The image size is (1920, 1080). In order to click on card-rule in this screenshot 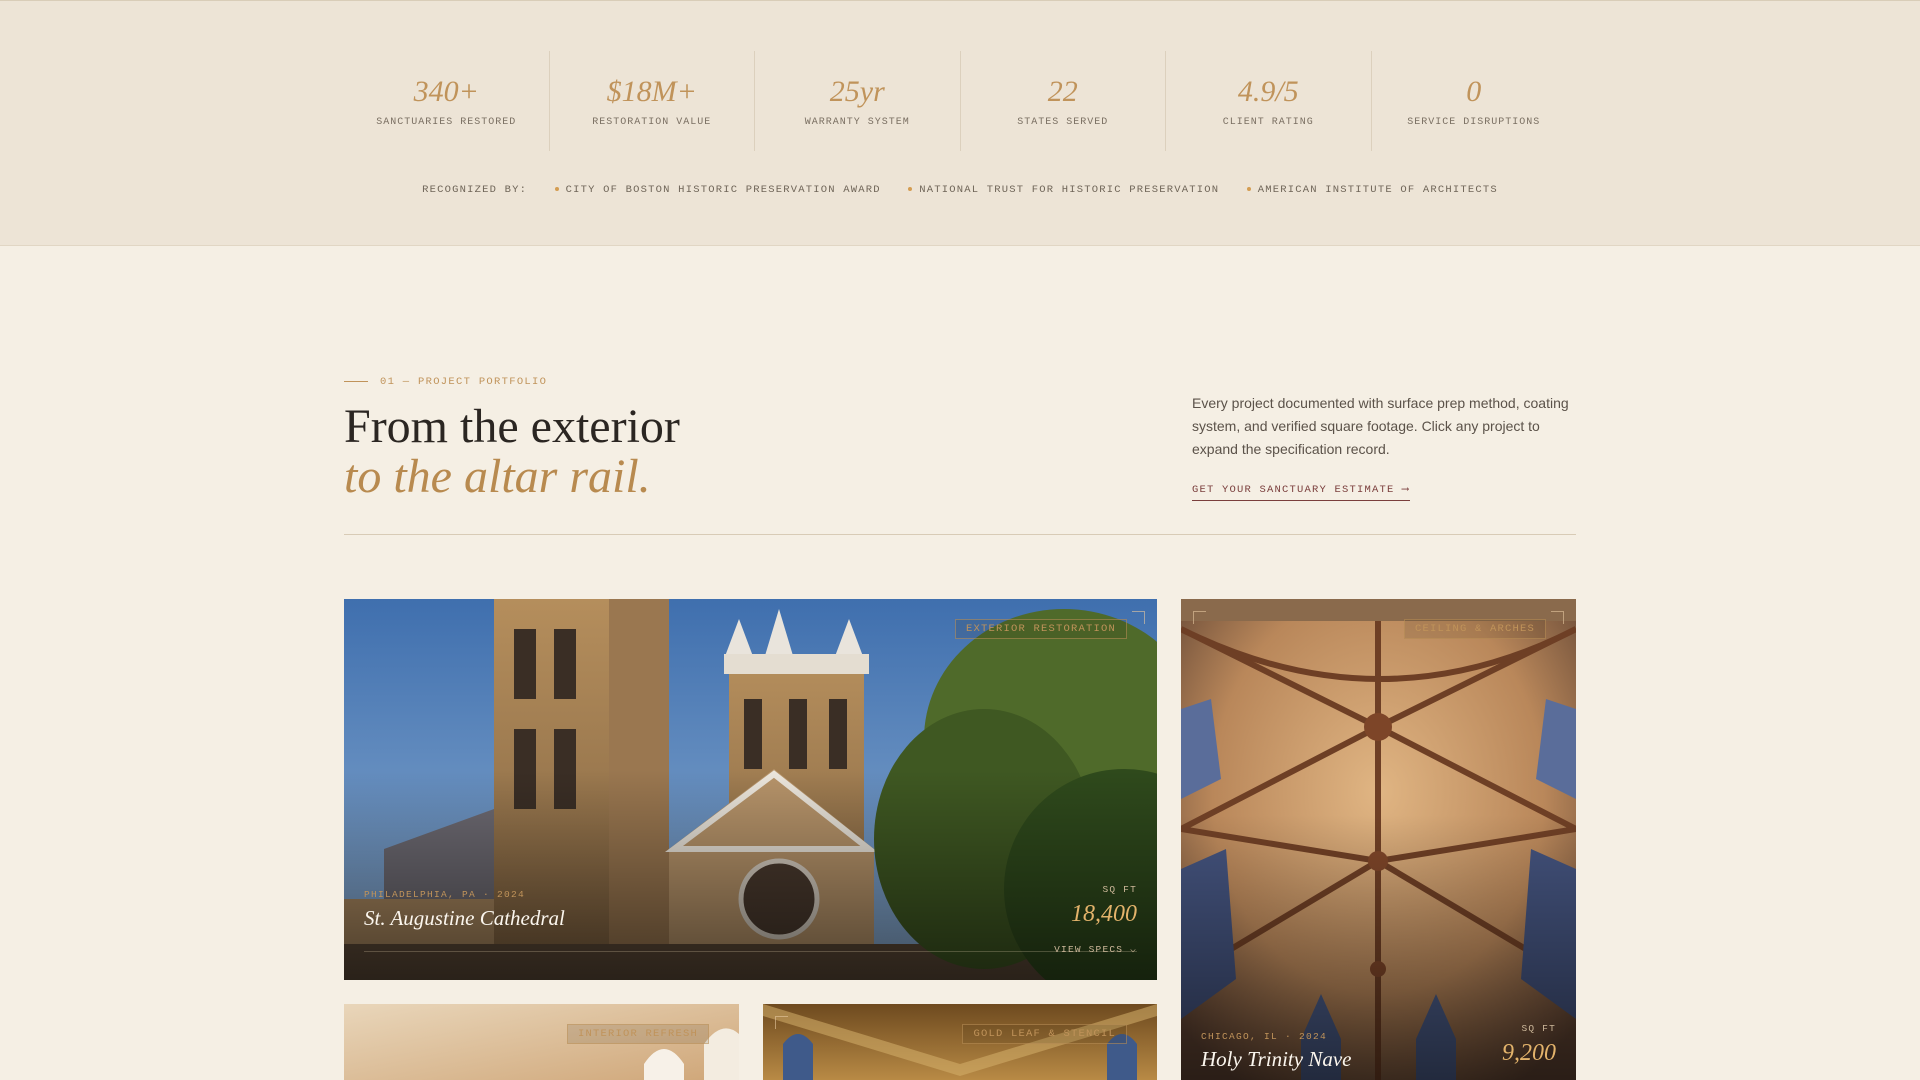, I will do `click(750, 951)`.